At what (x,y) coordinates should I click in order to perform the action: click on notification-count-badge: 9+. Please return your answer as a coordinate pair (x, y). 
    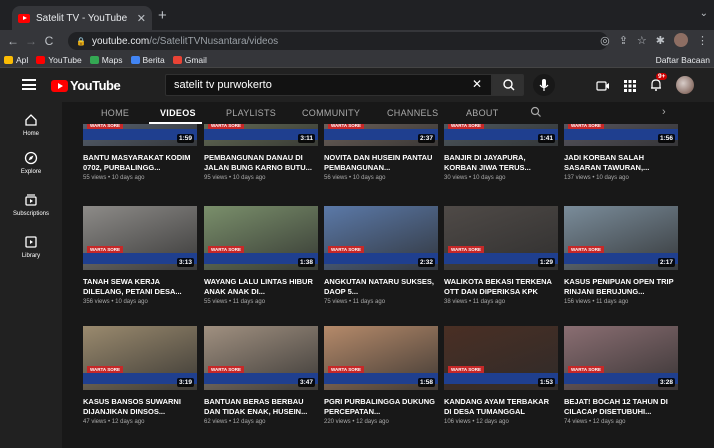
    Looking at the image, I should click on (662, 76).